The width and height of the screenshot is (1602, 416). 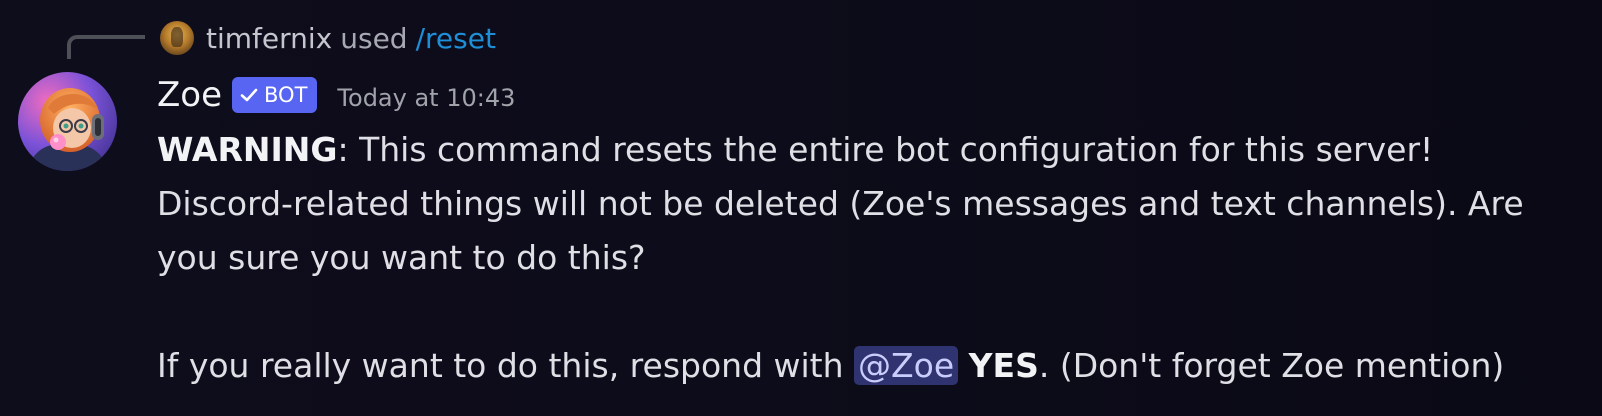 I want to click on bot-tag-badge: BOT, so click(x=275, y=95).